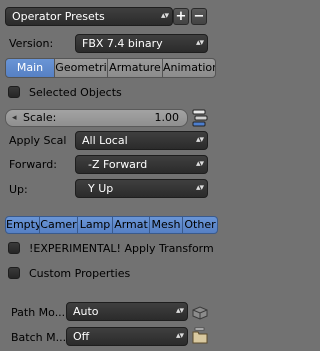 The image size is (320, 351). What do you see at coordinates (141, 140) in the screenshot?
I see `apply-scale-dropdown: All Local ▴▾` at bounding box center [141, 140].